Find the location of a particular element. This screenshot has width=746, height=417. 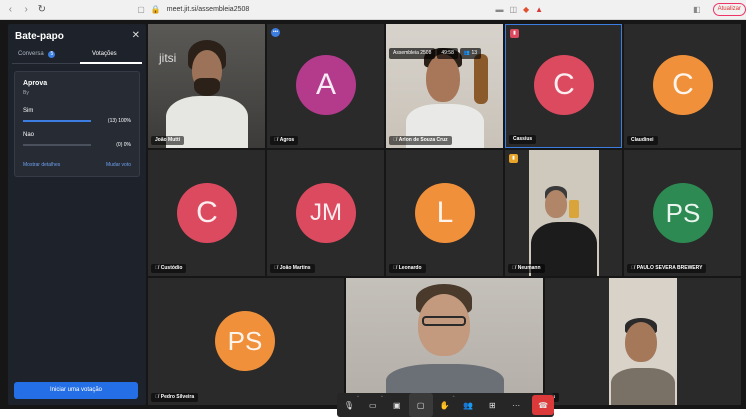

tab-label: Conversa is located at coordinates (31, 54).